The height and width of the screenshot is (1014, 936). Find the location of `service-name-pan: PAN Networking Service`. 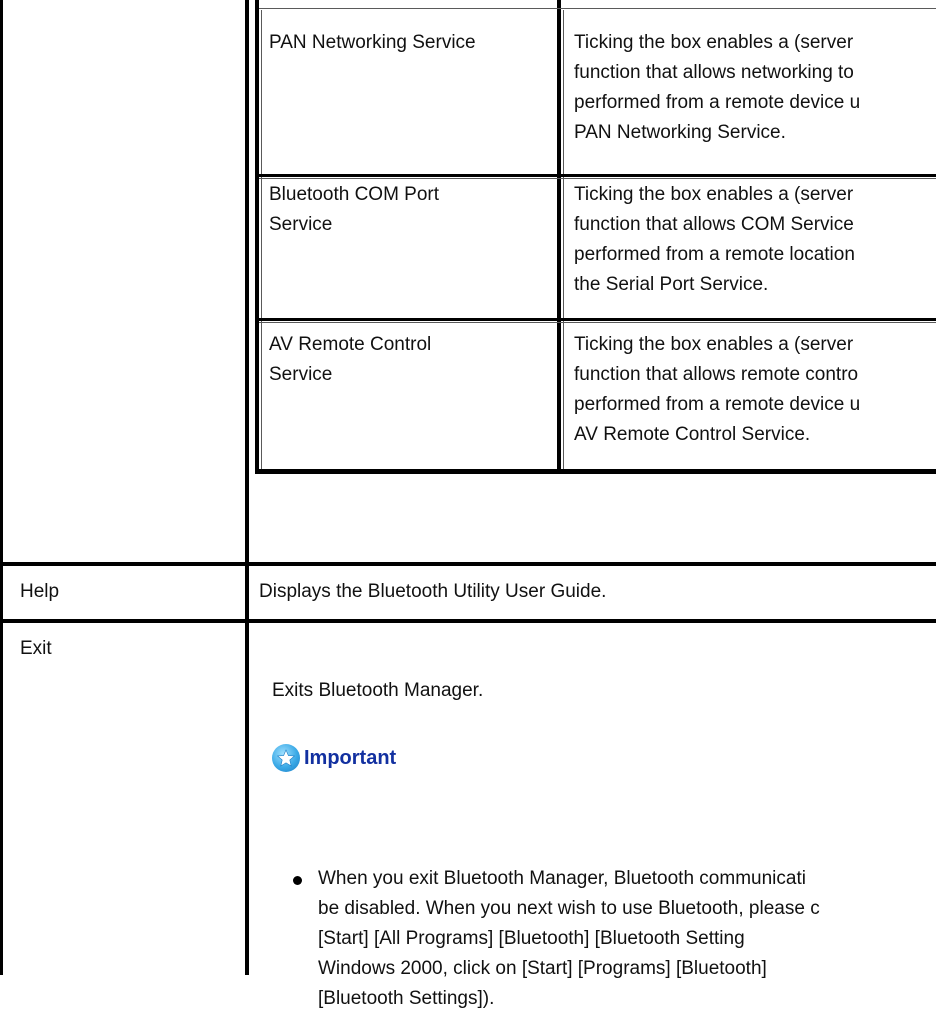

service-name-pan: PAN Networking Service is located at coordinates (372, 43).